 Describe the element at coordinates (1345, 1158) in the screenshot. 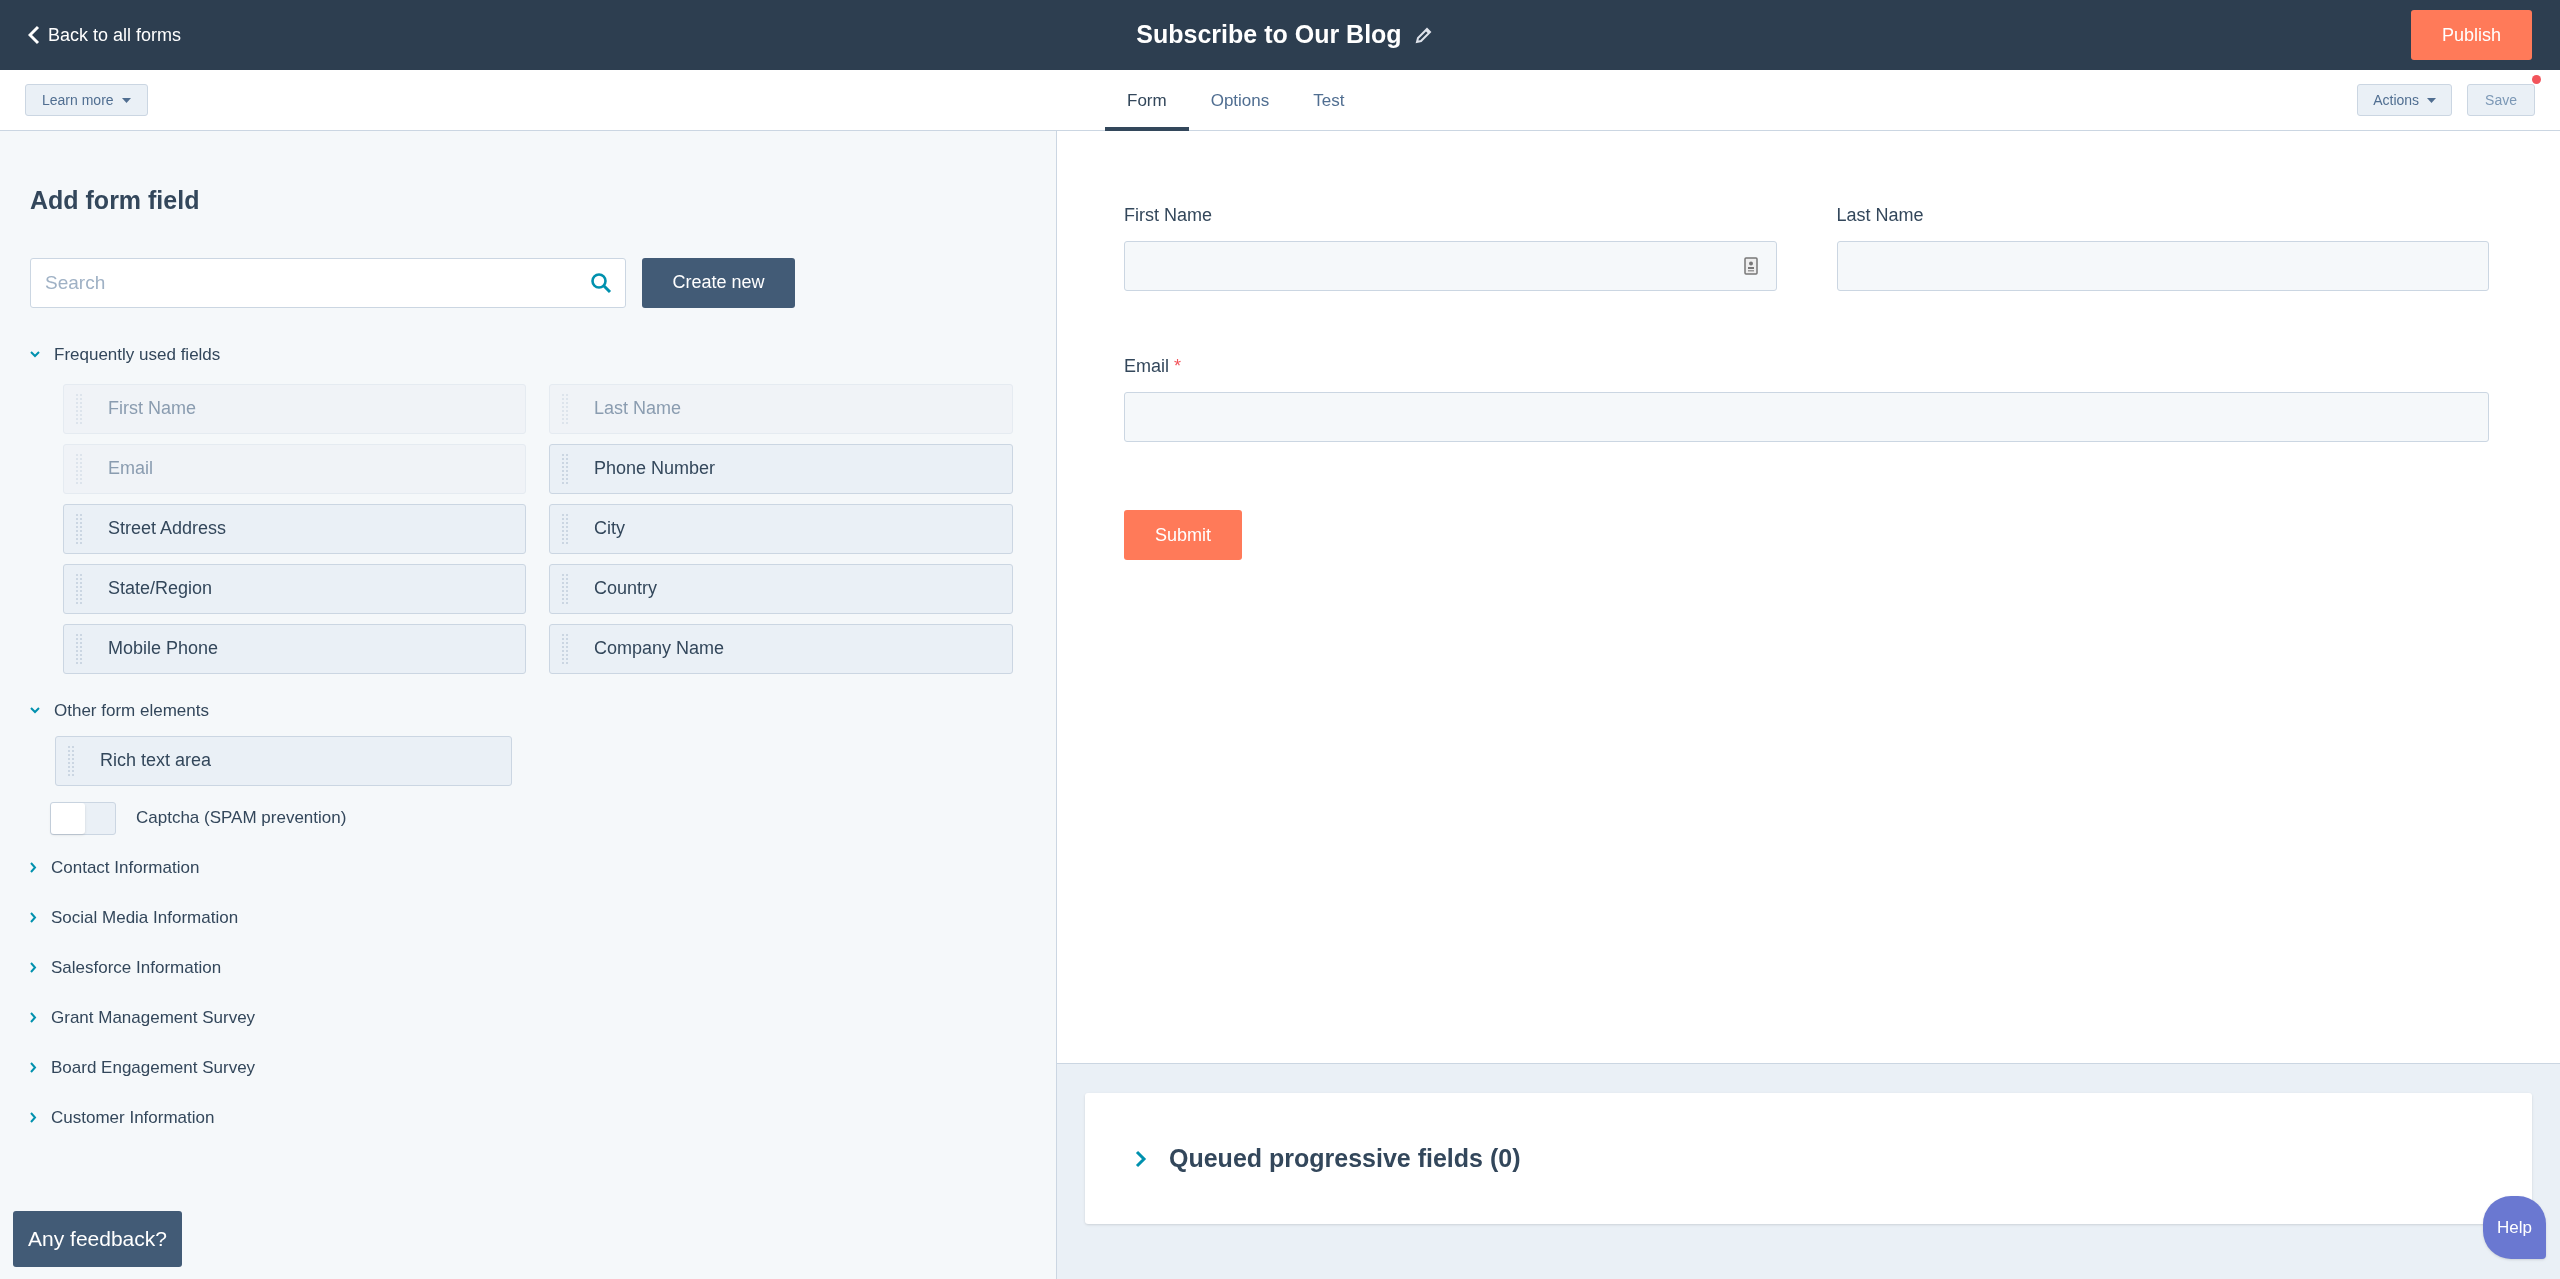

I see `queued-fields-title: Queued progressive fields (0)` at that location.